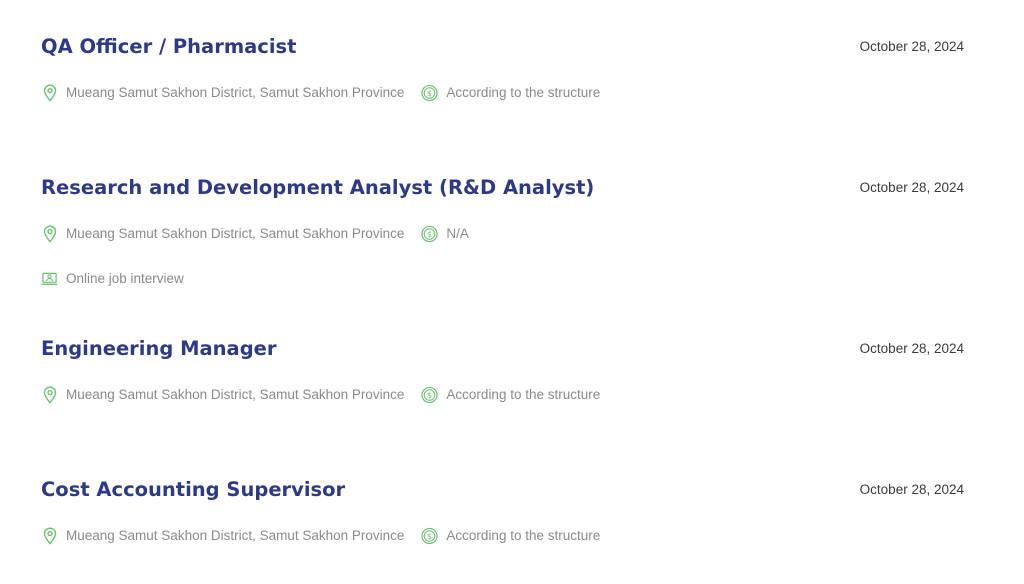  Describe the element at coordinates (445, 234) in the screenshot. I see `salary: $ N/A` at that location.